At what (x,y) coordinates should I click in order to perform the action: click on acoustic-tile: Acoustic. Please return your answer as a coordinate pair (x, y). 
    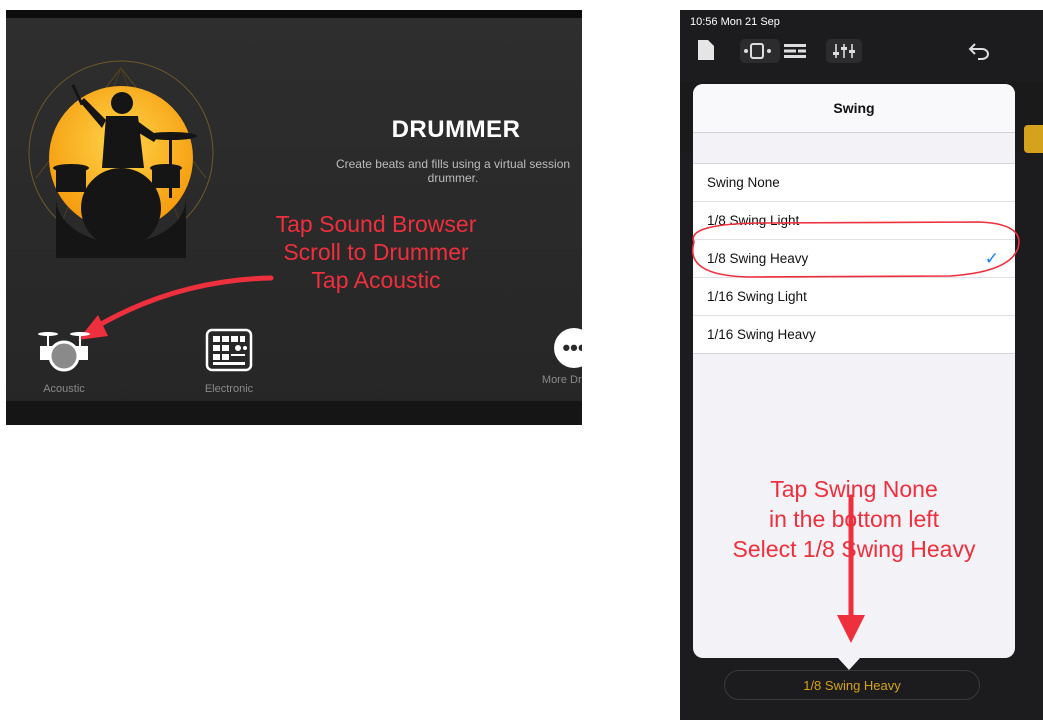
    Looking at the image, I should click on (65, 361).